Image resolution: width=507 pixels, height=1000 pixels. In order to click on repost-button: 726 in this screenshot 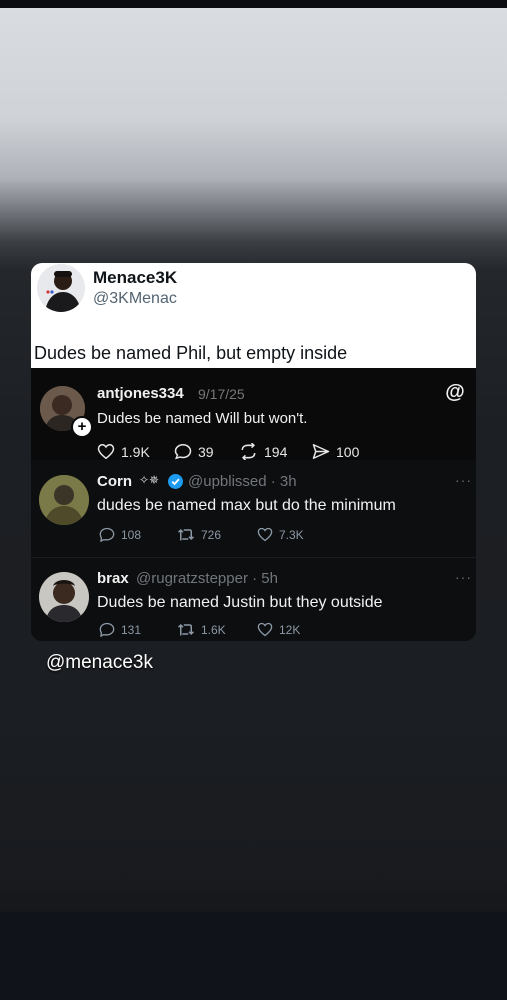, I will do `click(199, 534)`.